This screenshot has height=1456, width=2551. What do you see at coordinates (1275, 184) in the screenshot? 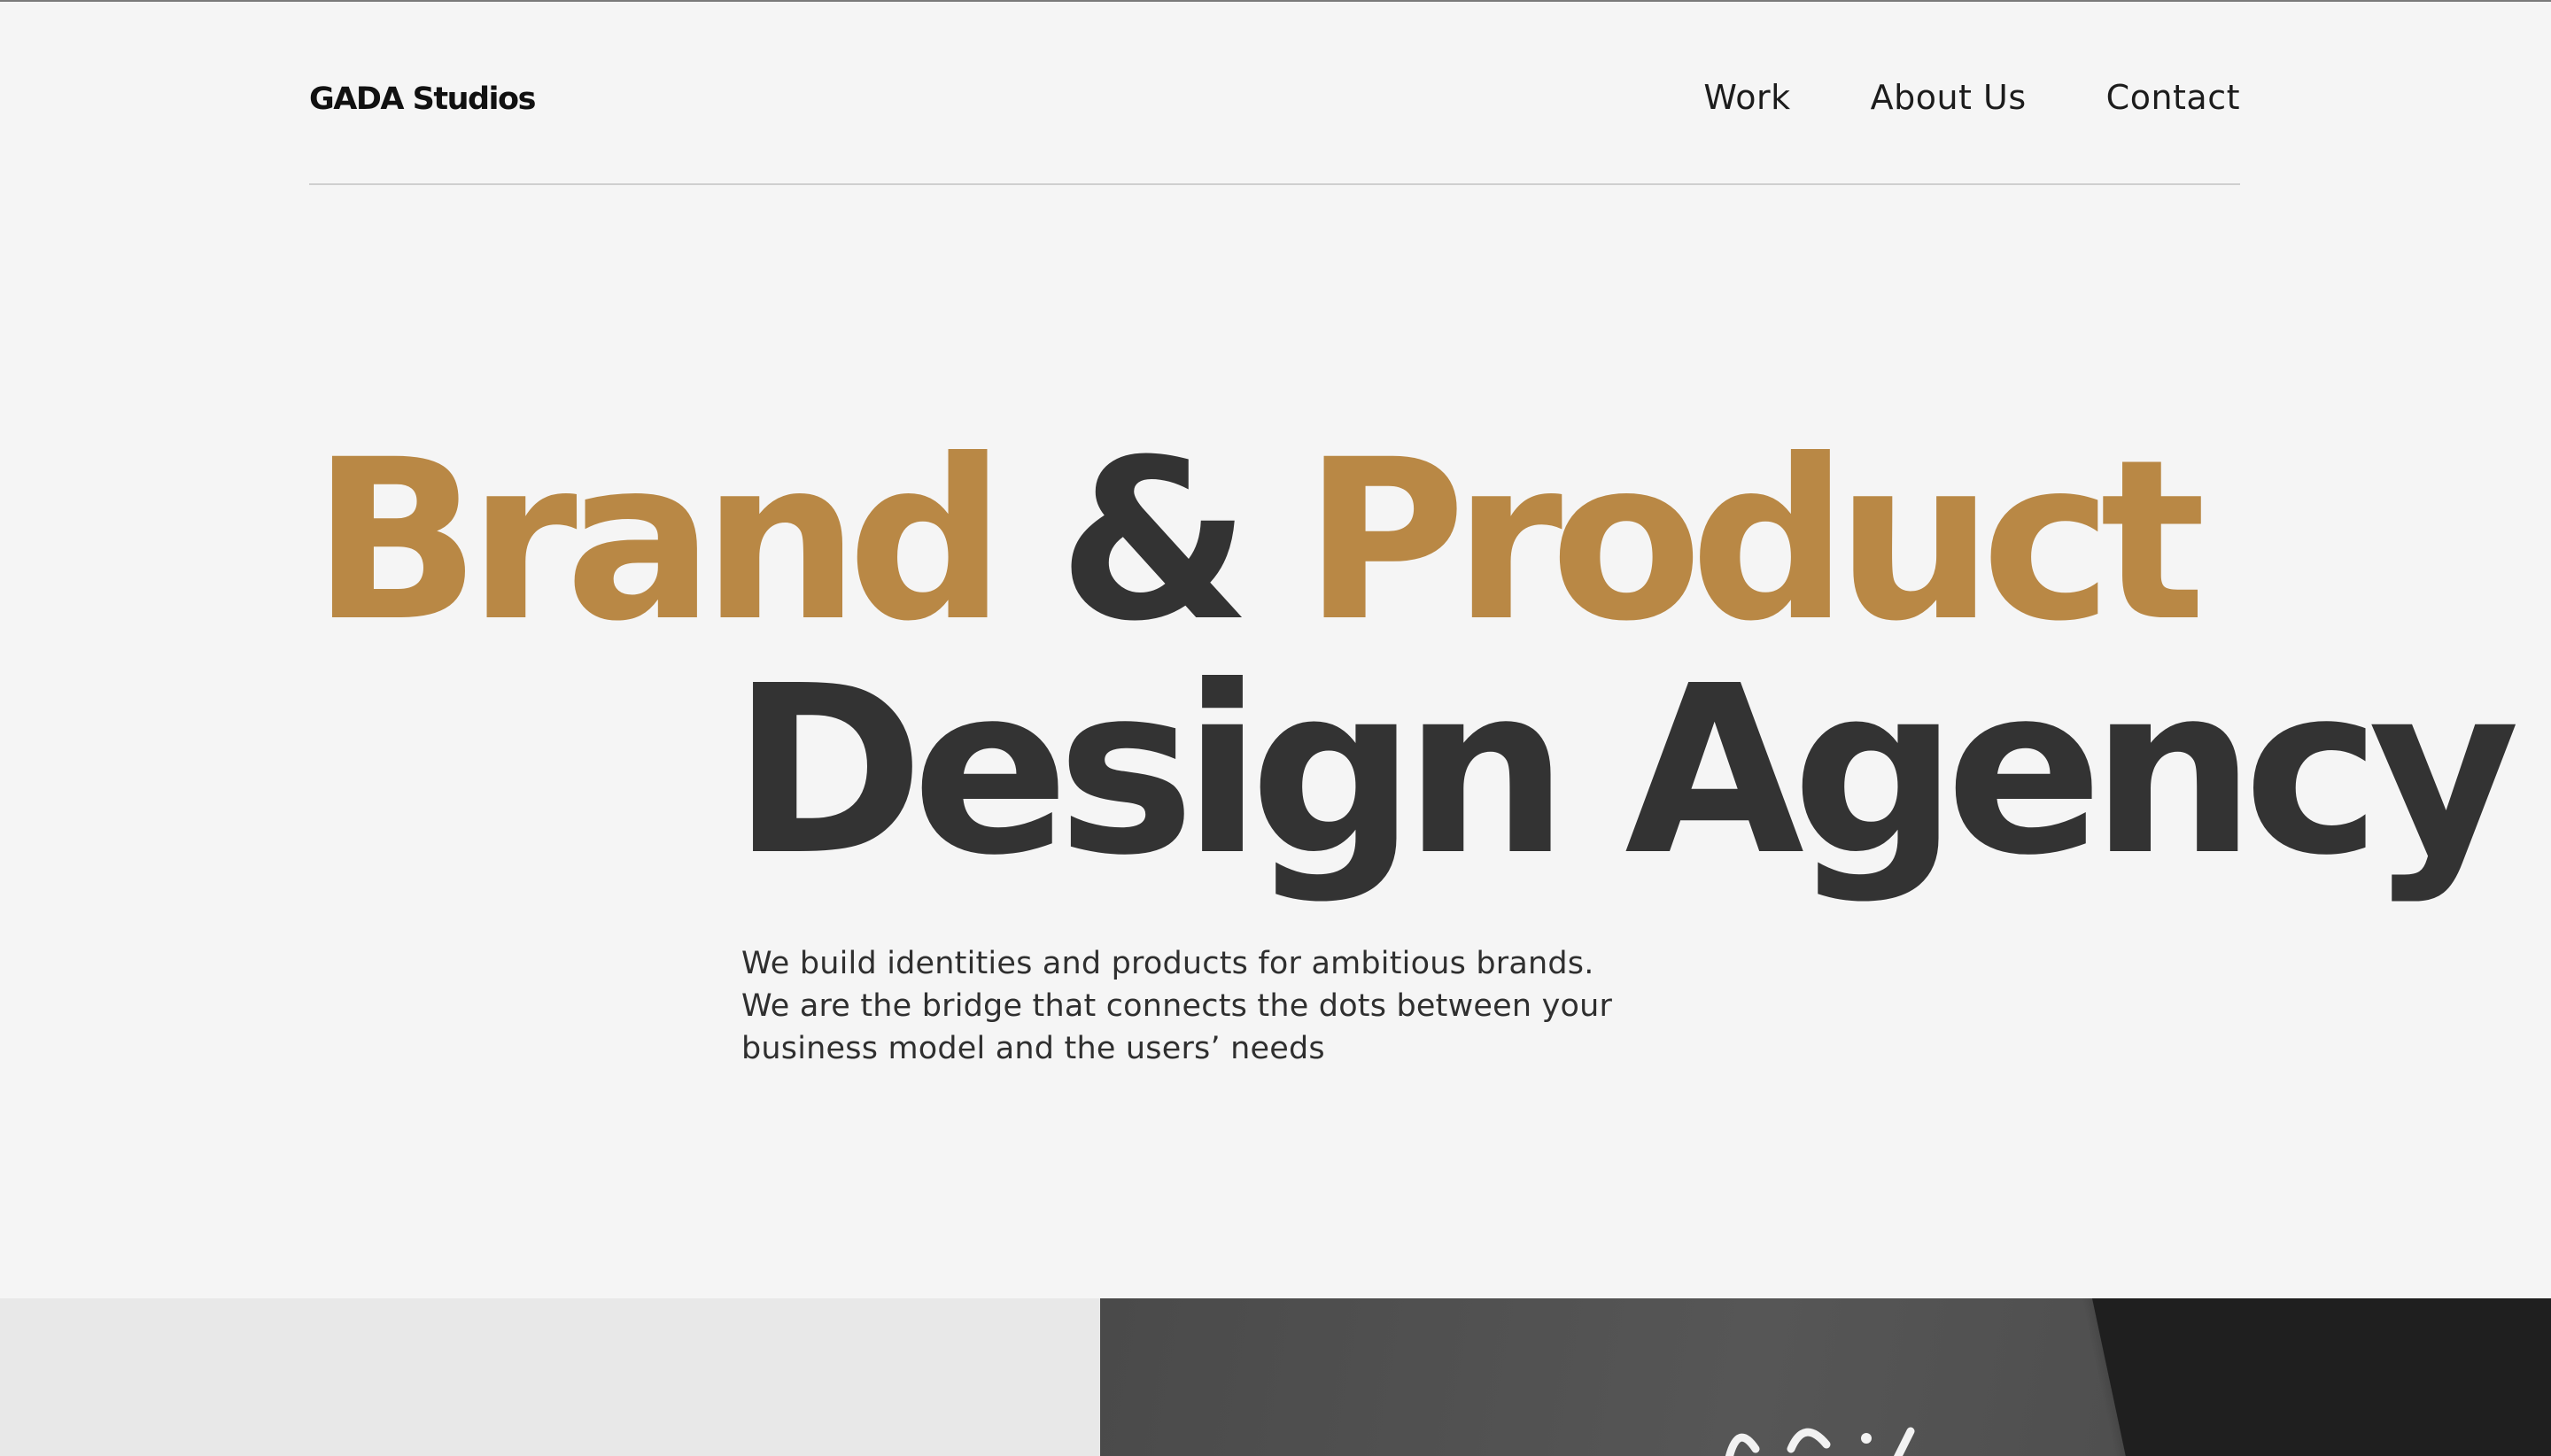
I see `header-divider` at bounding box center [1275, 184].